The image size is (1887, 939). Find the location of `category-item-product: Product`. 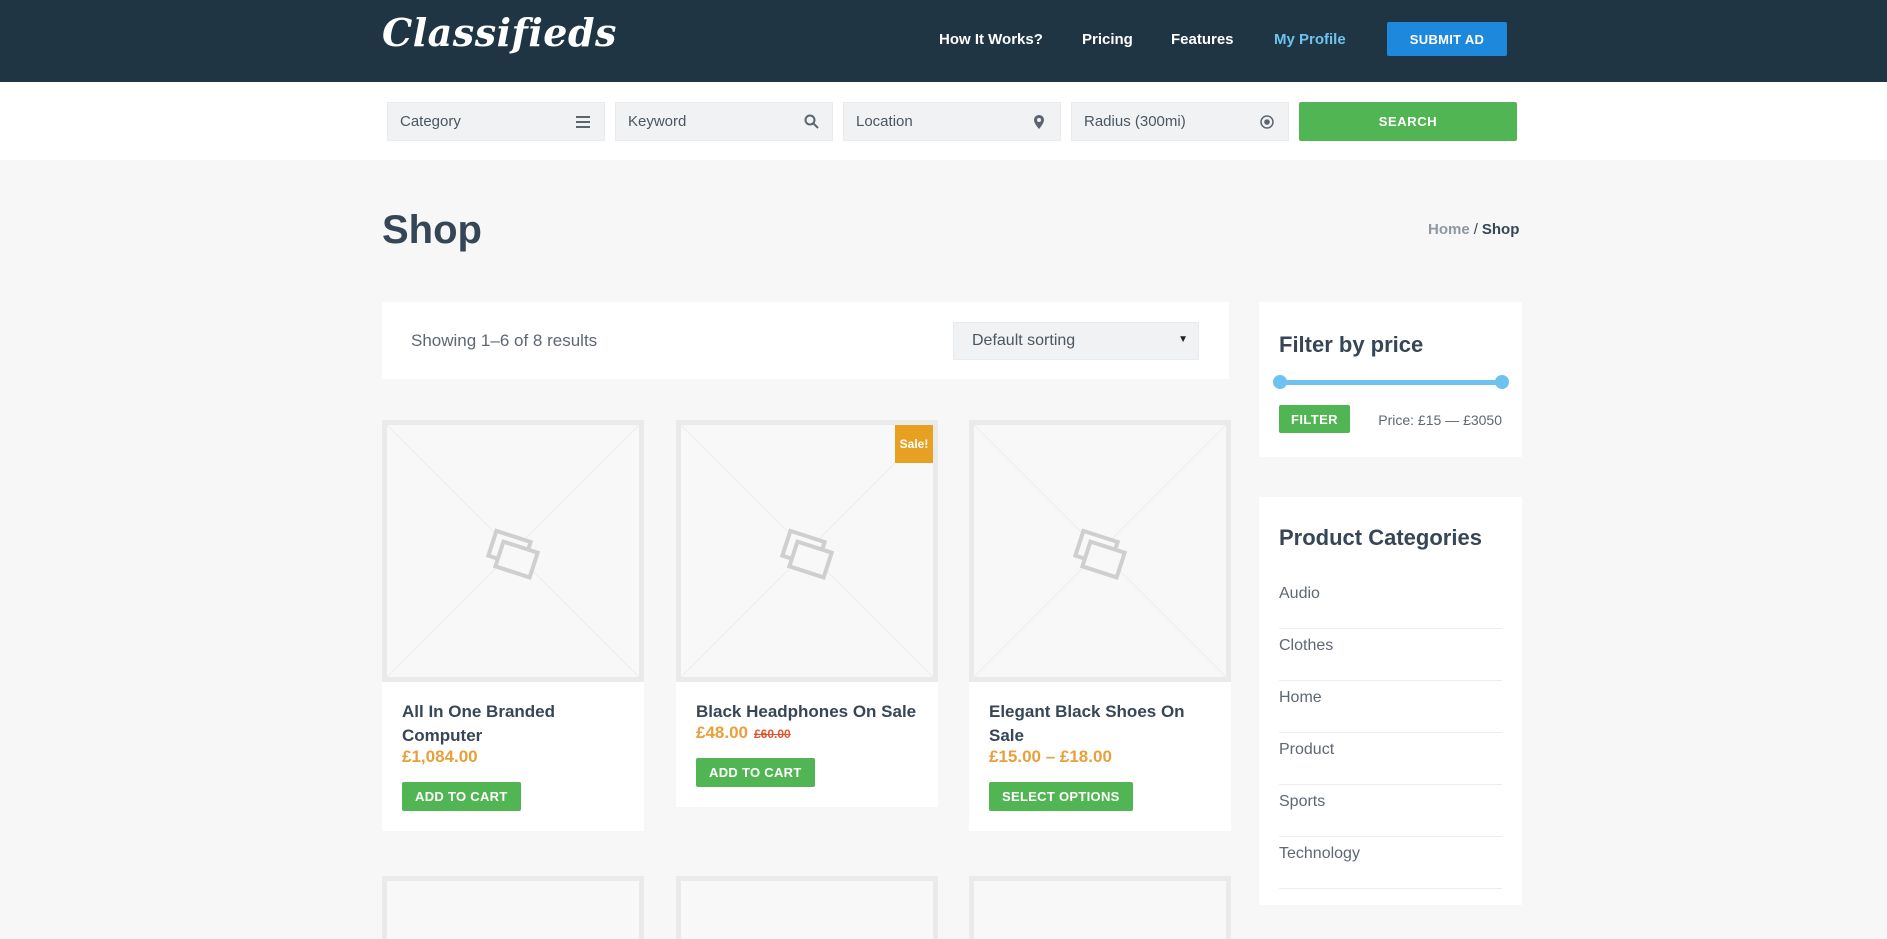

category-item-product: Product is located at coordinates (1390, 759).